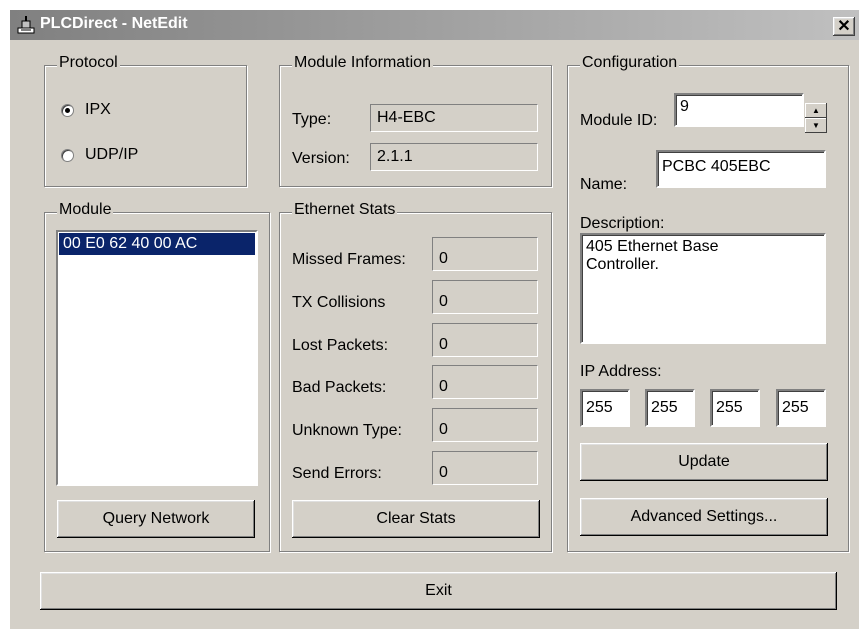  I want to click on bad-packets-value: 0, so click(485, 382).